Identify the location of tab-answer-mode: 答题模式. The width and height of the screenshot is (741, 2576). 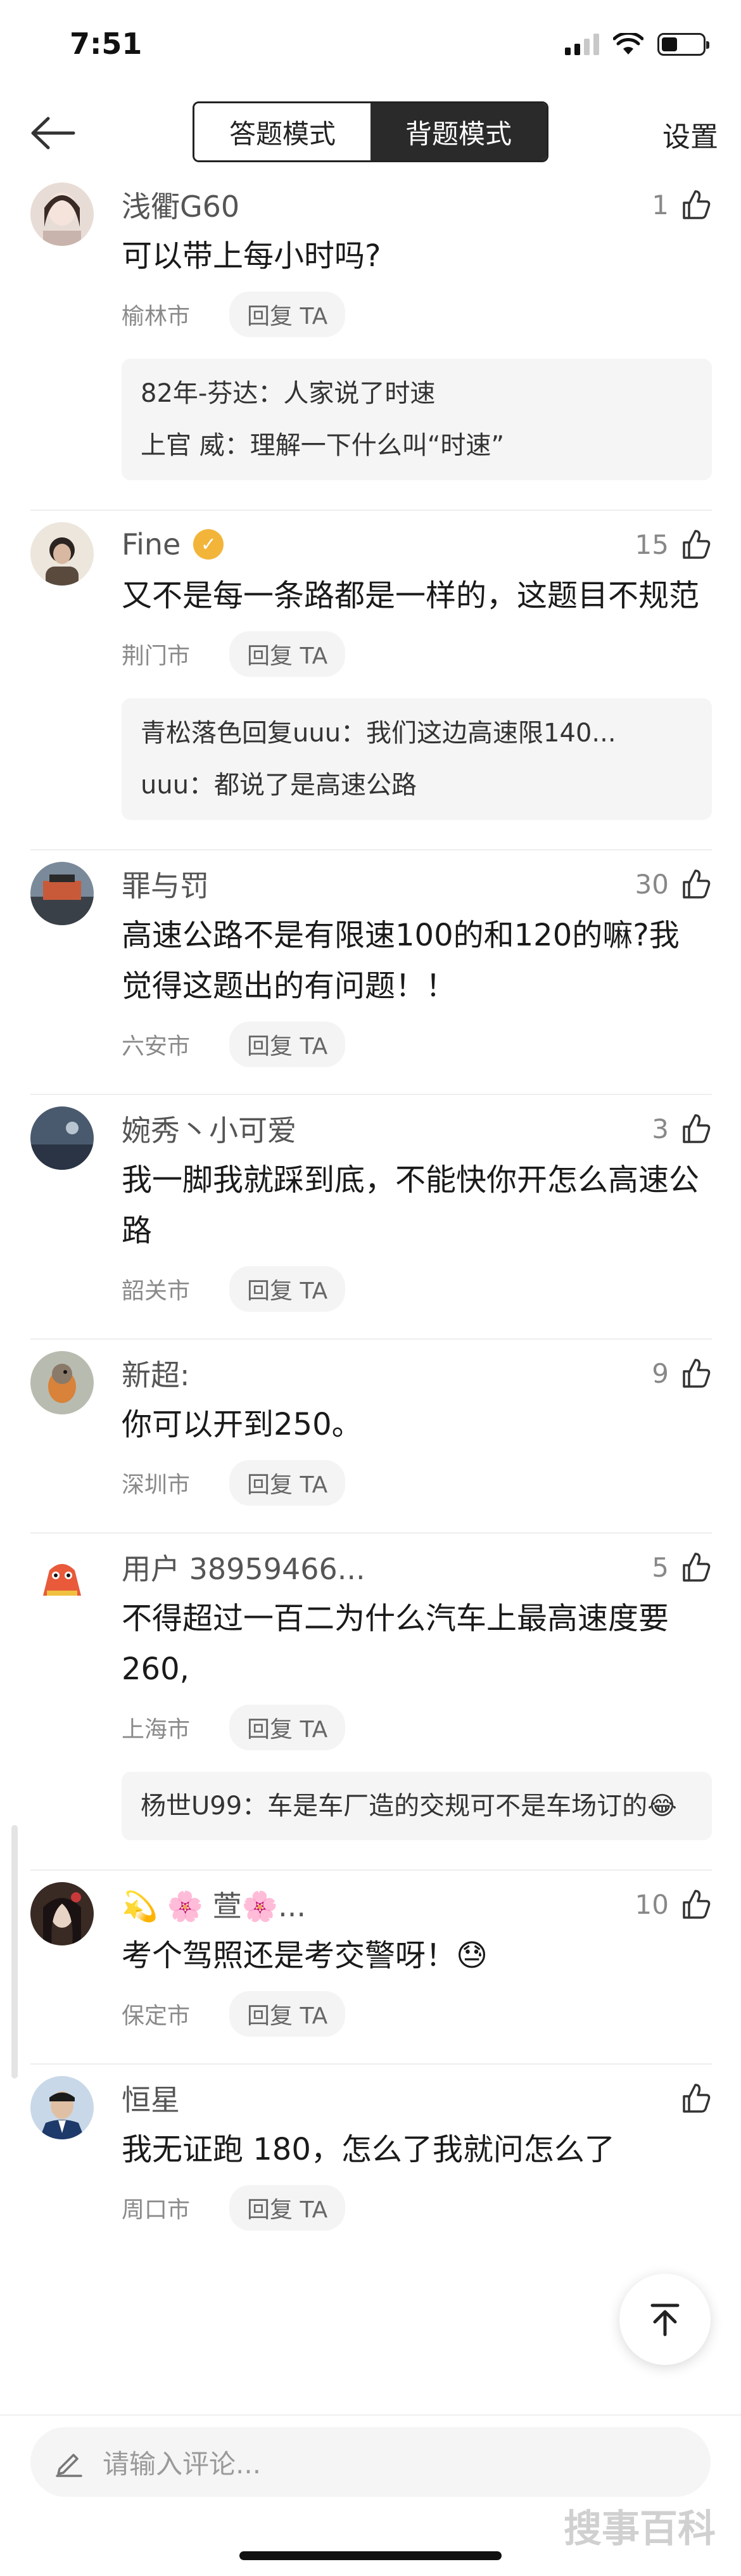
(282, 131).